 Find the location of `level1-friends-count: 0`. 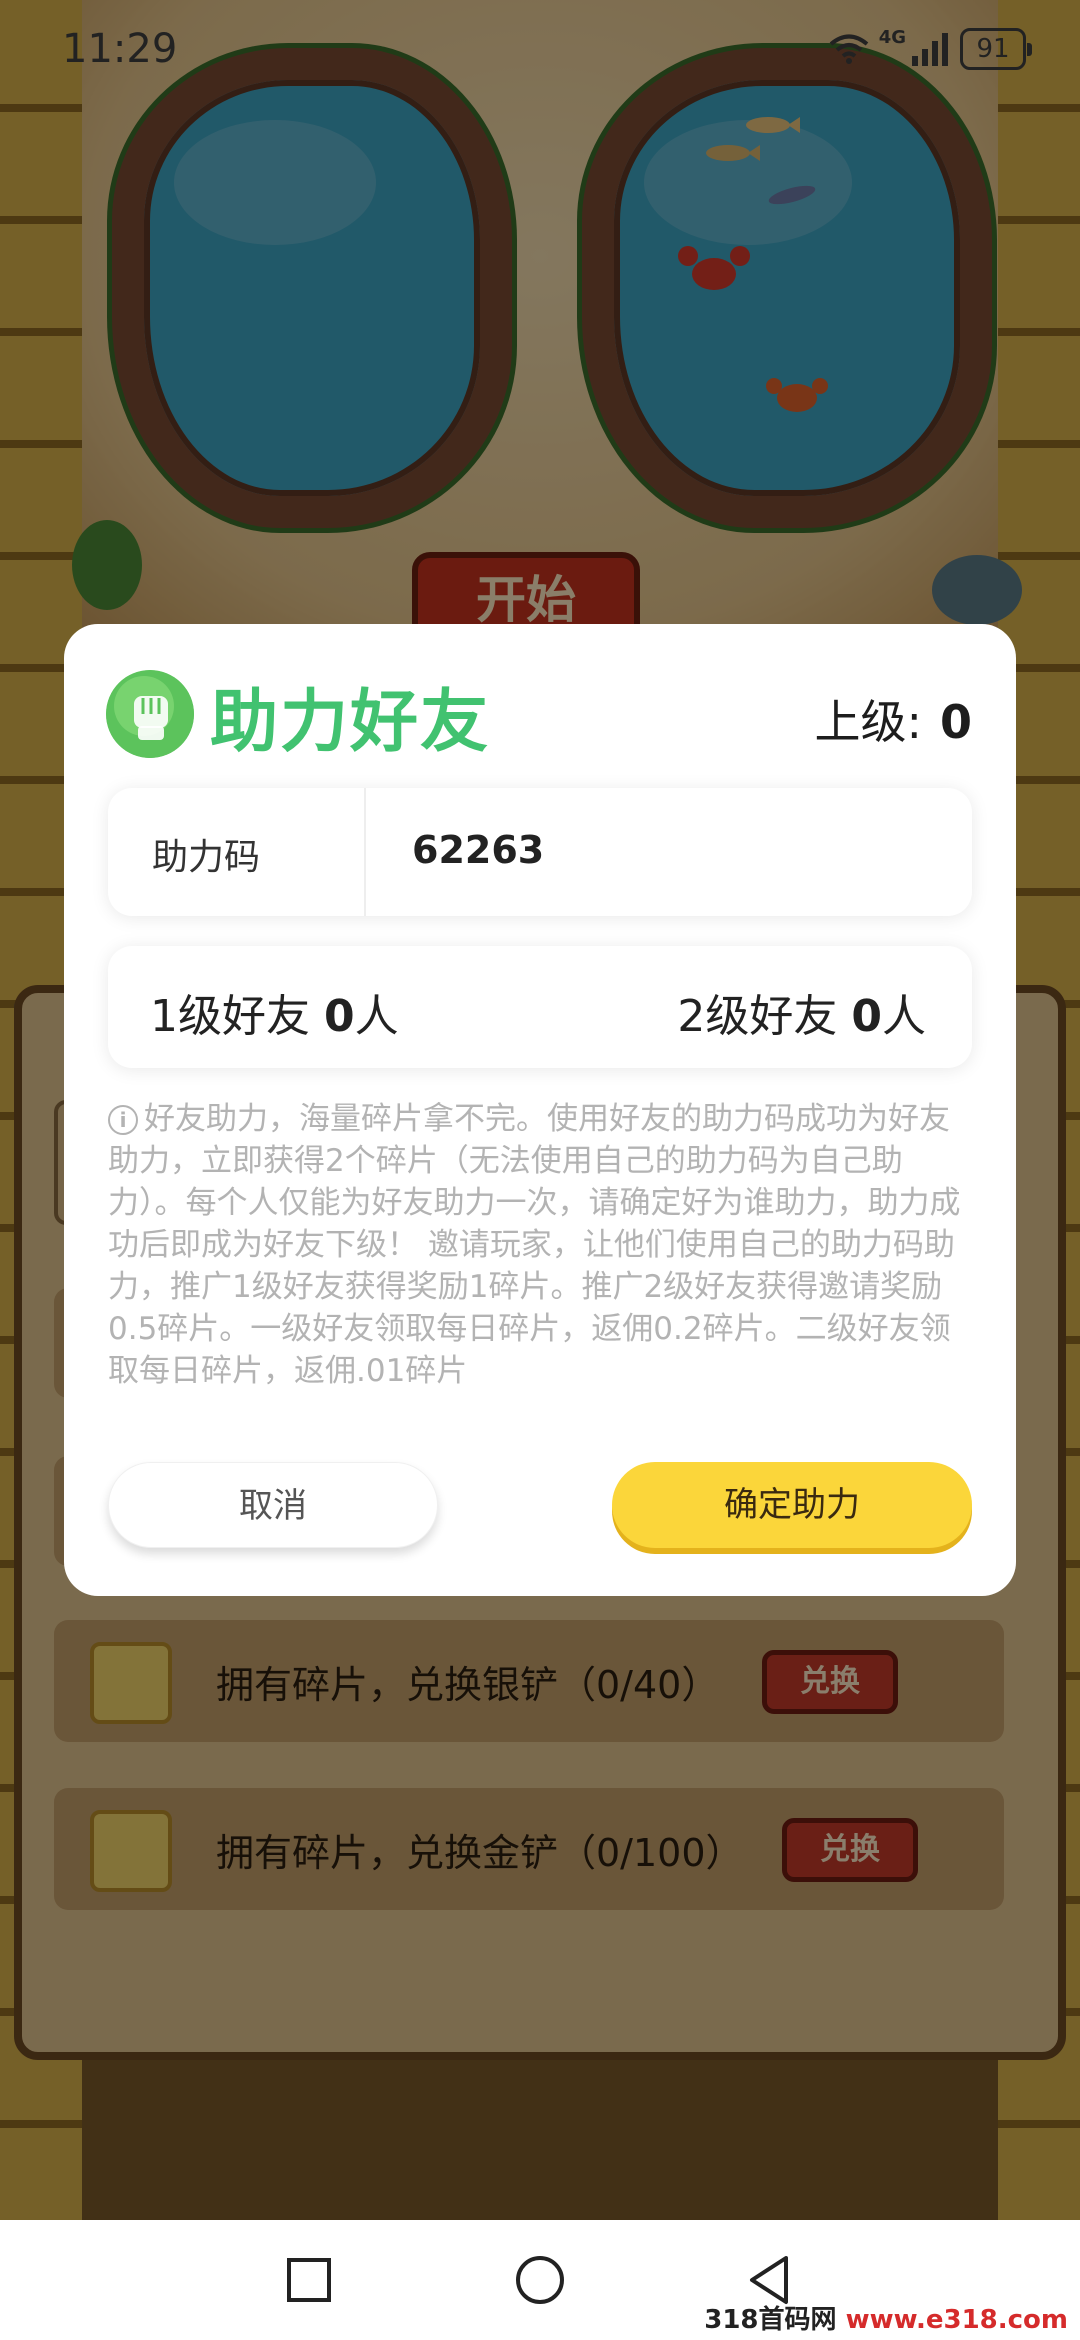

level1-friends-count: 0 is located at coordinates (339, 1016).